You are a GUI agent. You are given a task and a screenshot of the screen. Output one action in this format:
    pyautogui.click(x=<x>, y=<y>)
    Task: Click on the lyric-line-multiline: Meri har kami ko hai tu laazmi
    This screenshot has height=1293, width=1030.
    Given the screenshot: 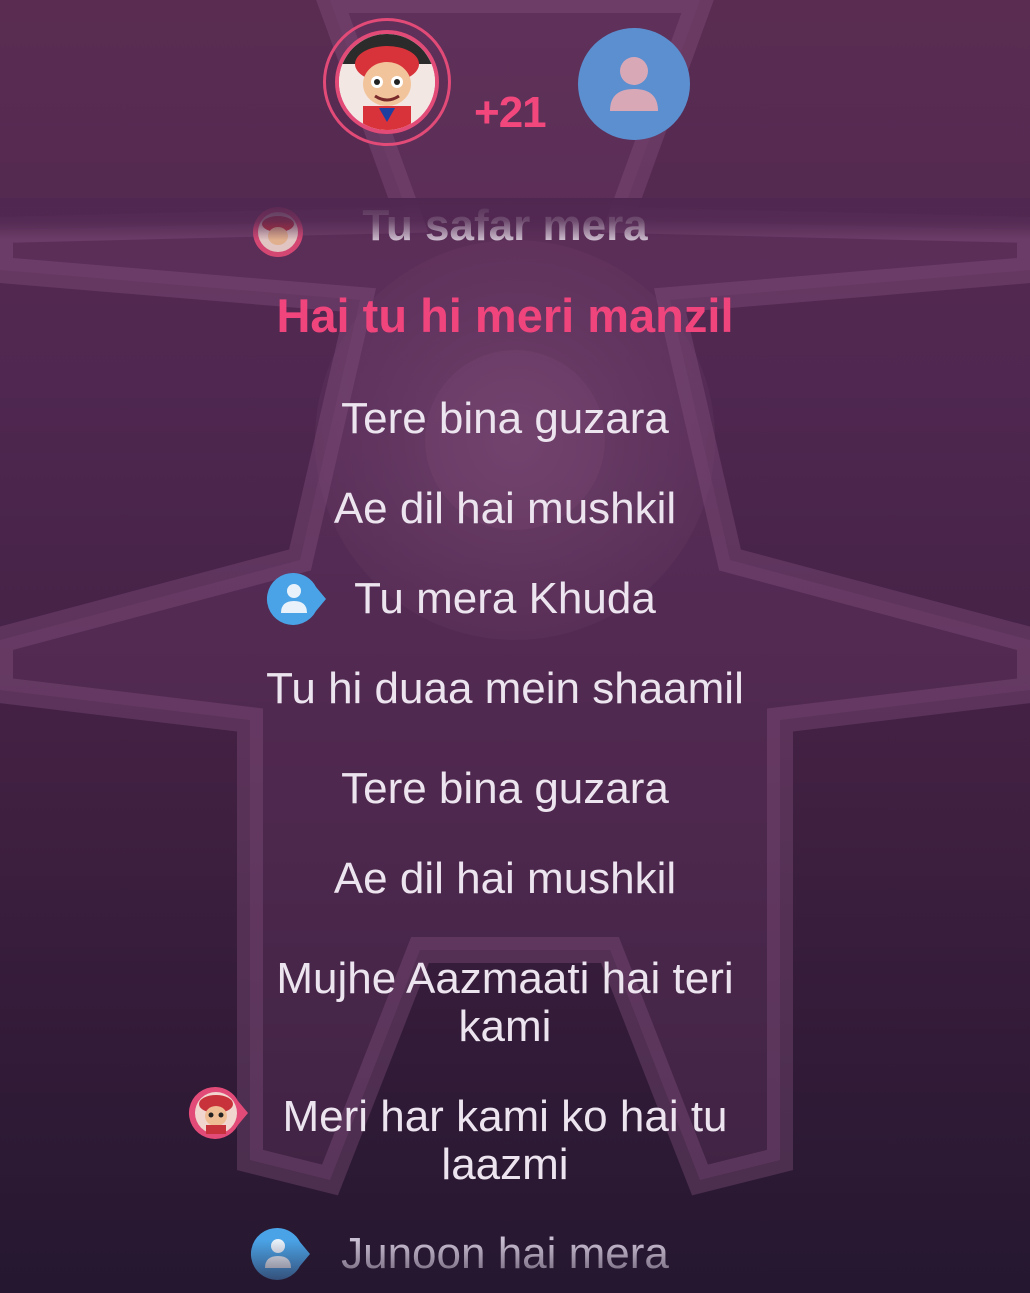 What is the action you would take?
    pyautogui.click(x=505, y=1137)
    